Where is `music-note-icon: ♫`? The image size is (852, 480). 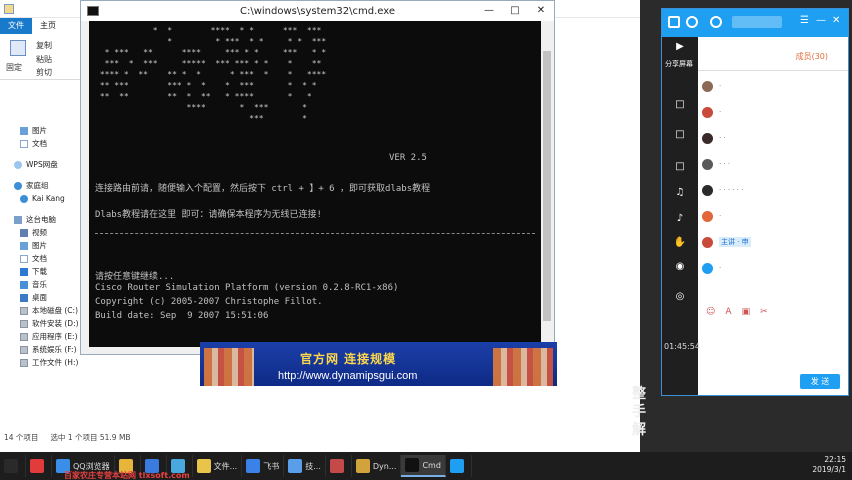 music-note-icon: ♫ is located at coordinates (680, 195).